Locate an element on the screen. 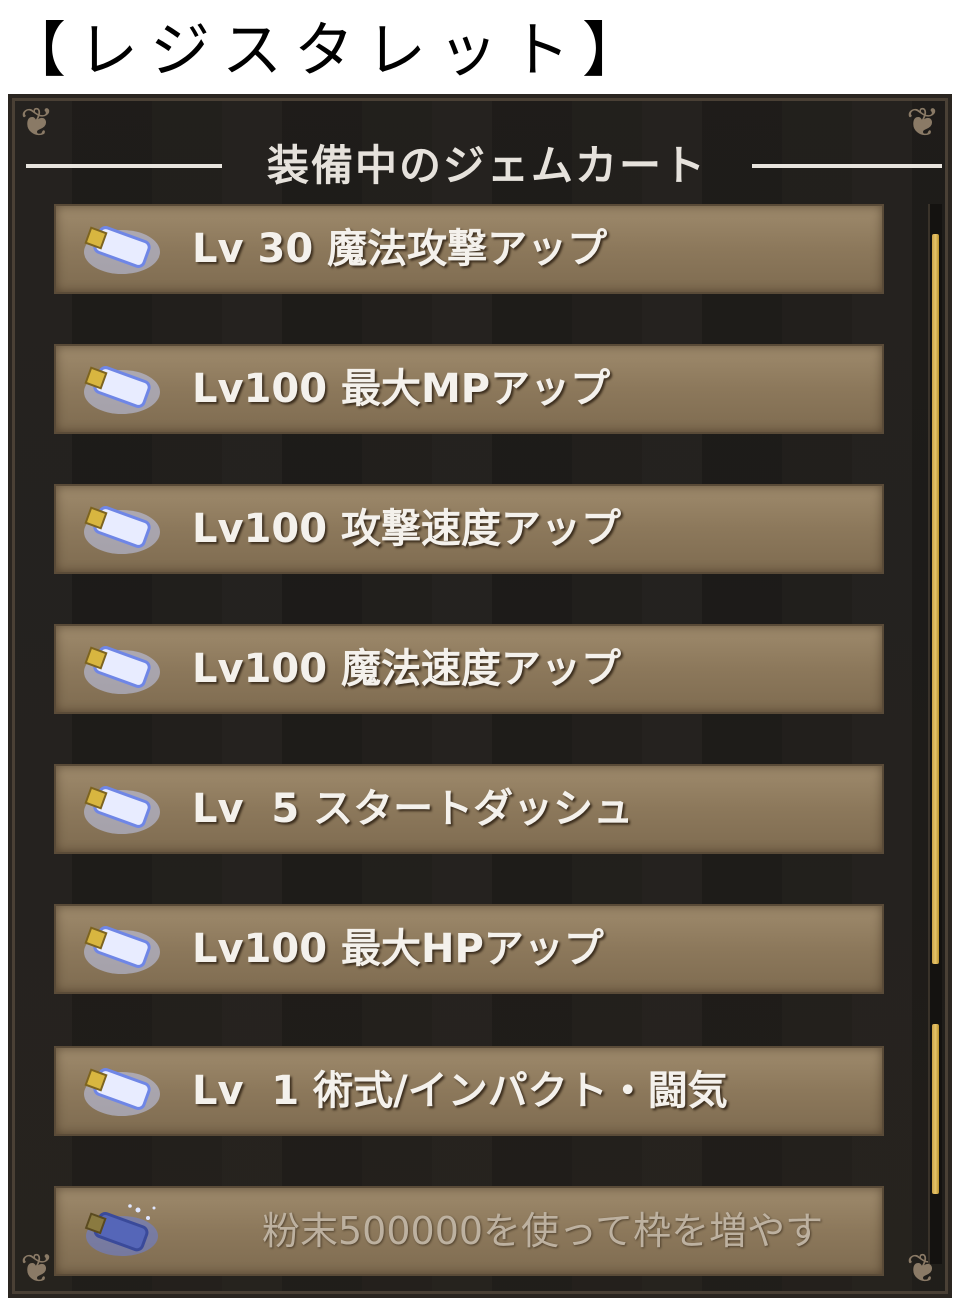  gem-slot: Lv 5 スタートダッシュ is located at coordinates (469, 809).